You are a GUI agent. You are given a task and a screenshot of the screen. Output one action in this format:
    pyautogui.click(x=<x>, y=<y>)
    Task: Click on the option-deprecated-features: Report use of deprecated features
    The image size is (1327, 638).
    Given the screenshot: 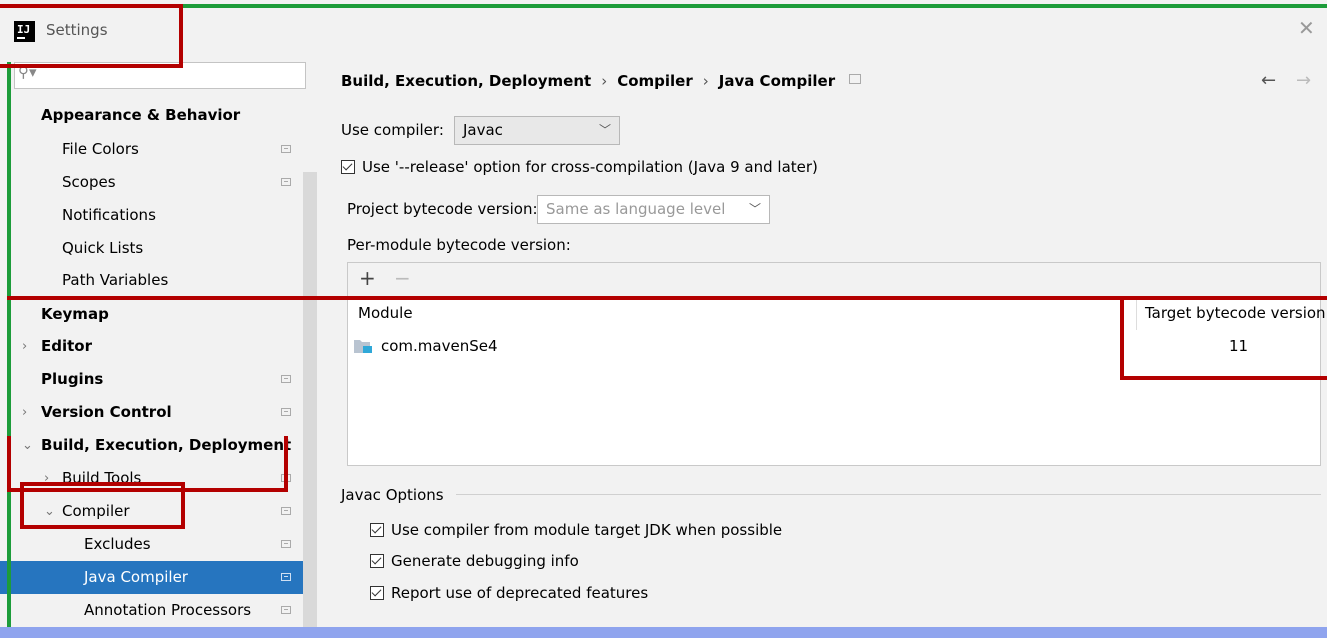 What is the action you would take?
    pyautogui.click(x=509, y=593)
    